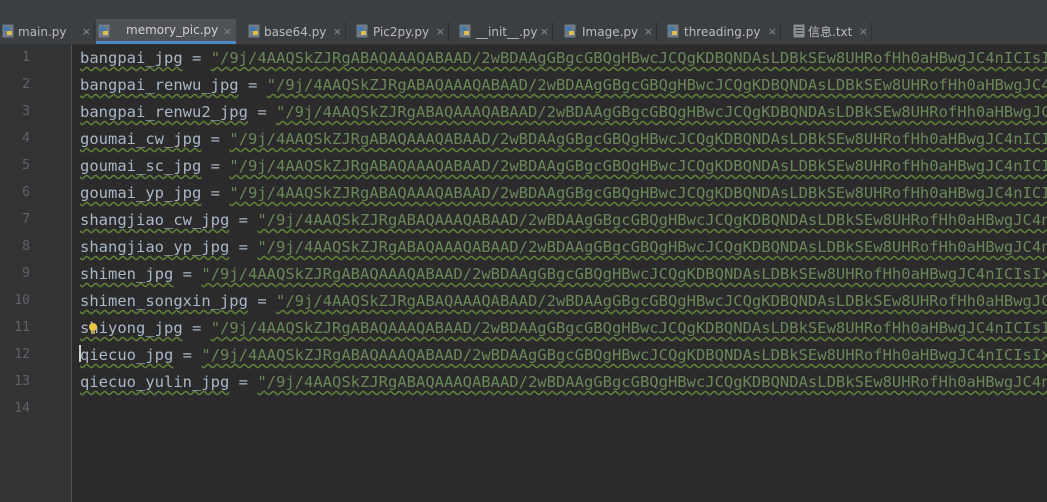  What do you see at coordinates (22, 381) in the screenshot?
I see `line-number: 13` at bounding box center [22, 381].